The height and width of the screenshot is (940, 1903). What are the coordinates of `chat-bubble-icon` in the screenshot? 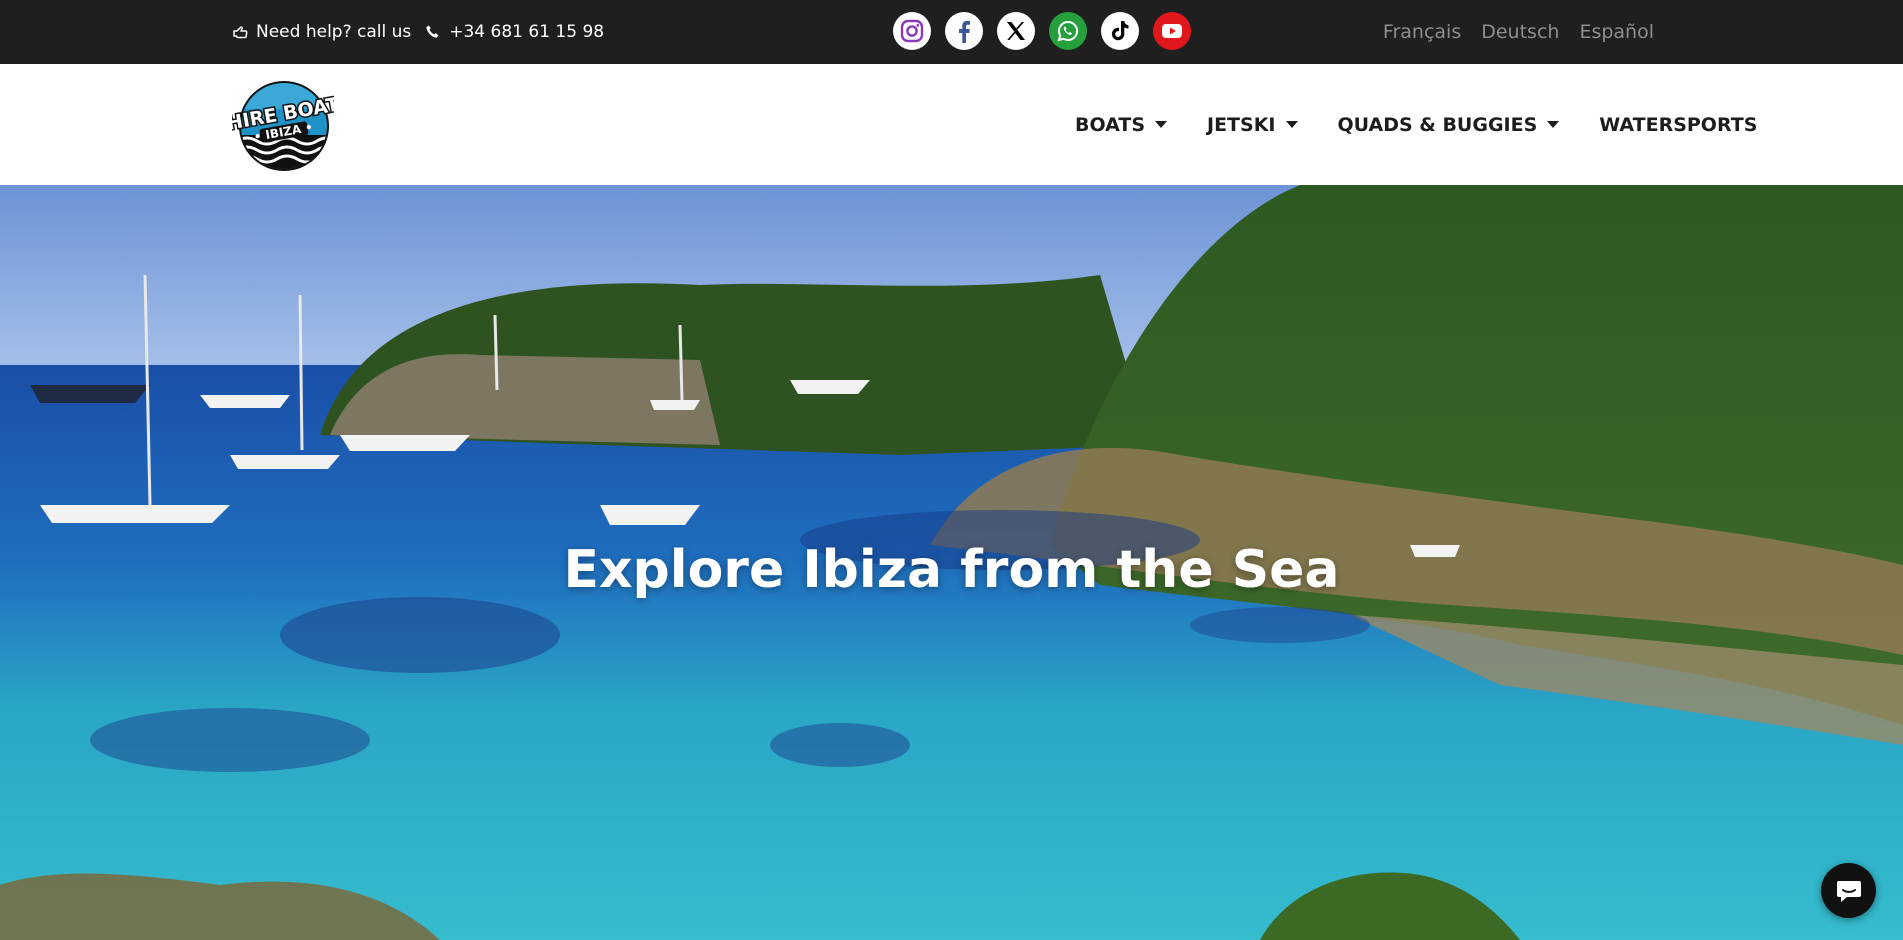 It's located at (1848, 891).